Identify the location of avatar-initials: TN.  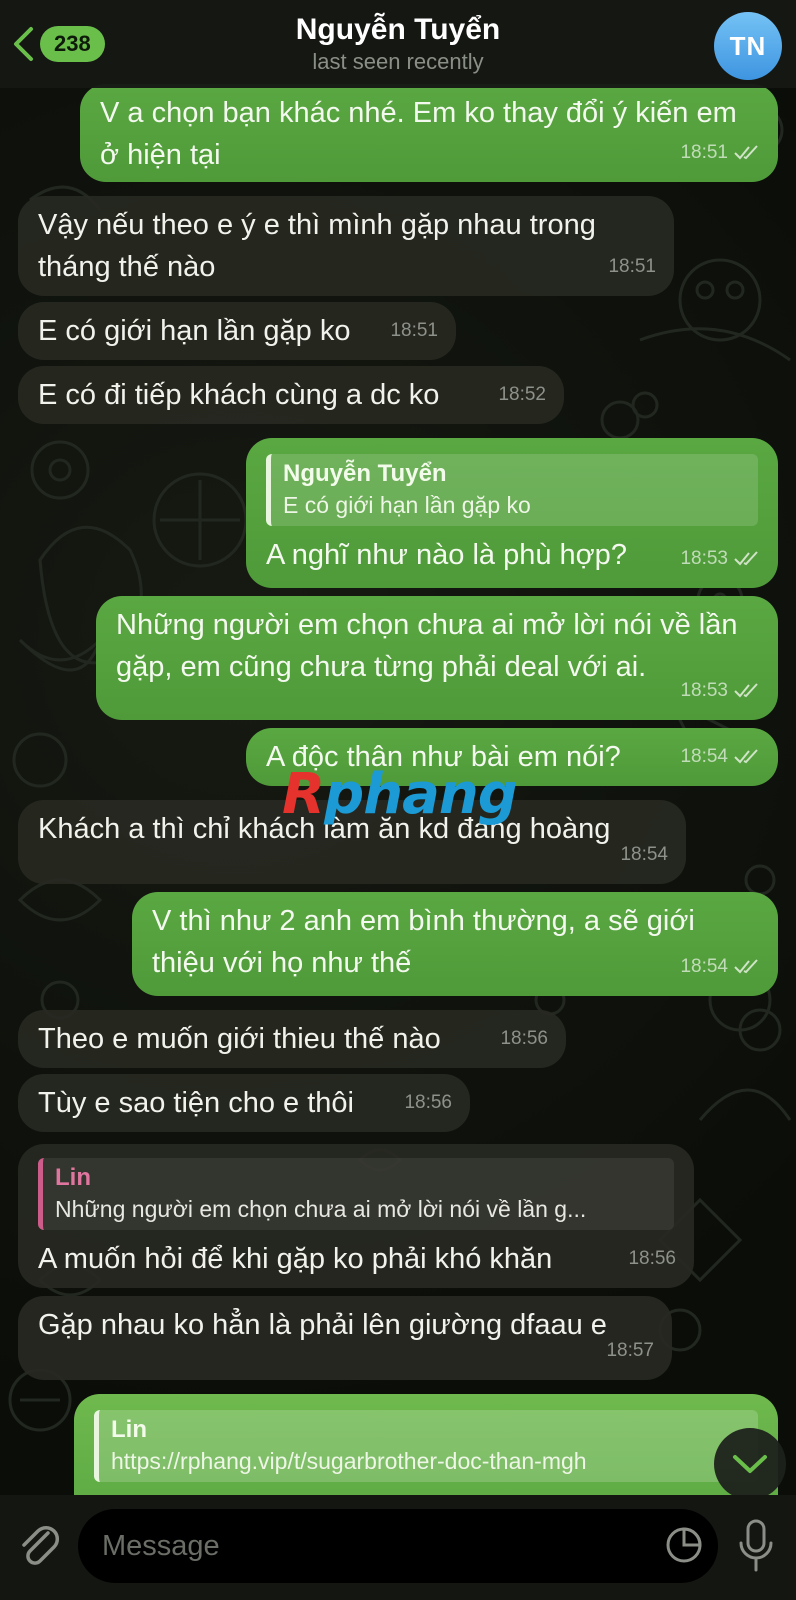
(748, 45).